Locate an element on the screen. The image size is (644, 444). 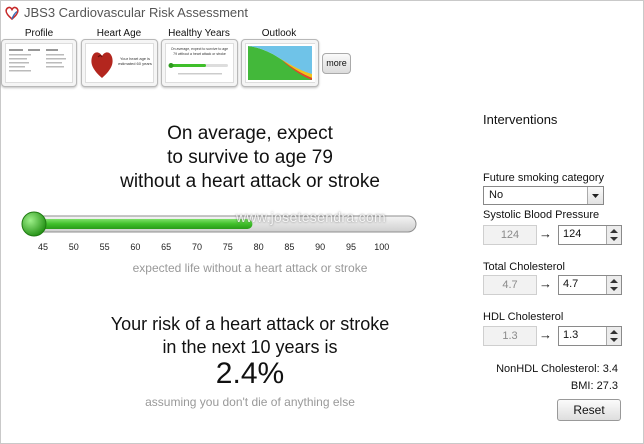
tc-target-value: 4.7 is located at coordinates (571, 284).